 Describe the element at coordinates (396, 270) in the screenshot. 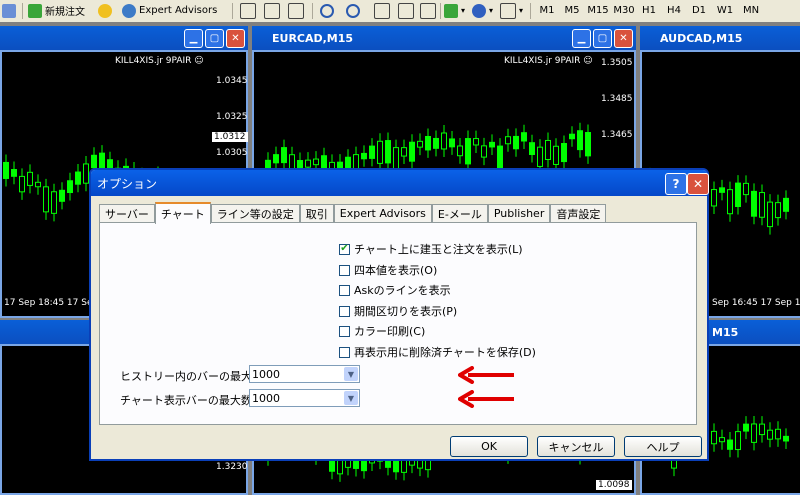

I see `checkbox-label: 四本値を表示(O)` at that location.